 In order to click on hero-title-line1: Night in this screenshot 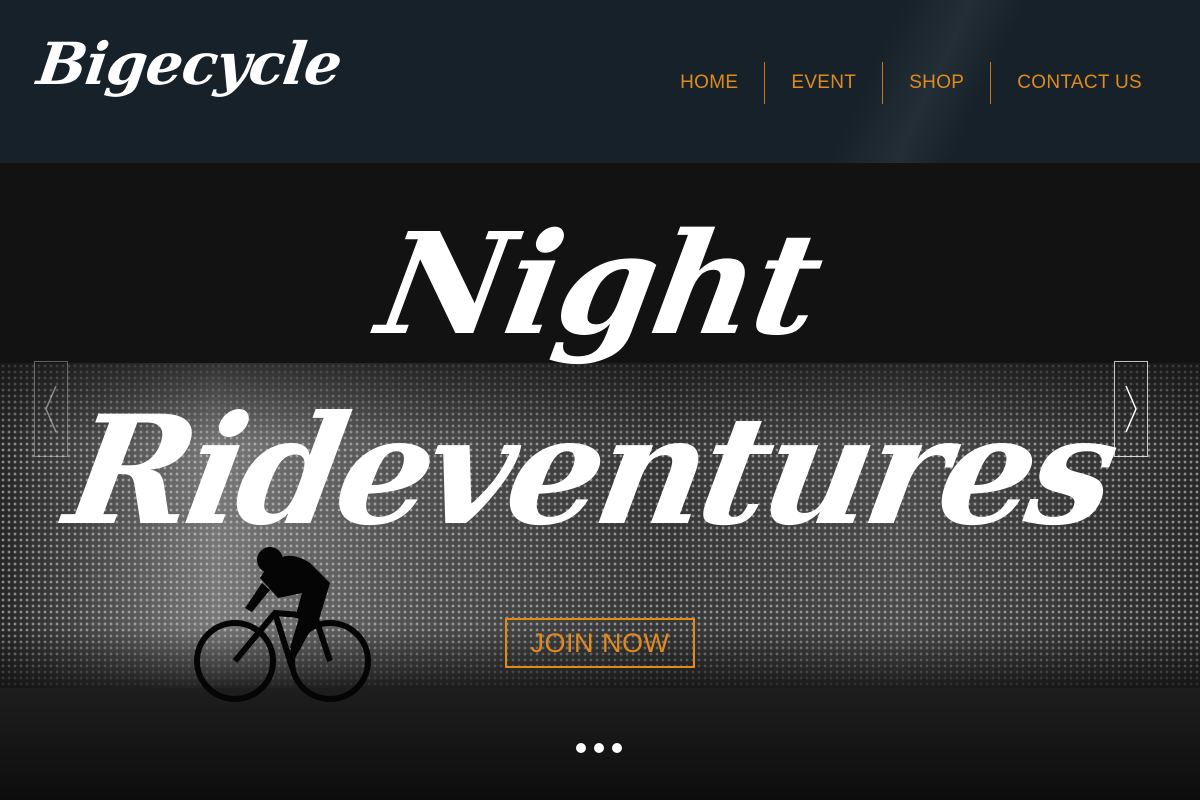, I will do `click(600, 285)`.